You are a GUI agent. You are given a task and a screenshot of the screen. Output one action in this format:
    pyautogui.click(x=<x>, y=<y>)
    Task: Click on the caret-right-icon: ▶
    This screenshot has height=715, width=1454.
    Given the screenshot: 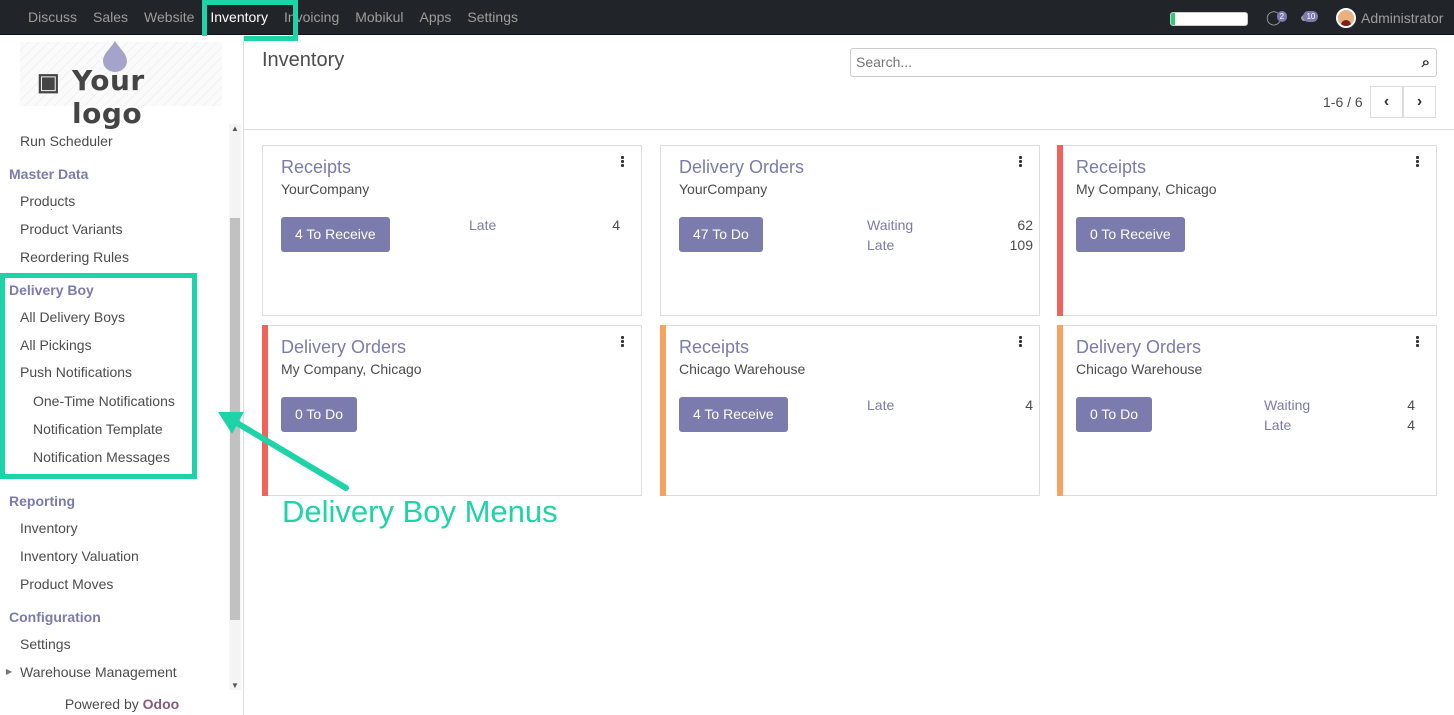 What is the action you would take?
    pyautogui.click(x=9, y=671)
    